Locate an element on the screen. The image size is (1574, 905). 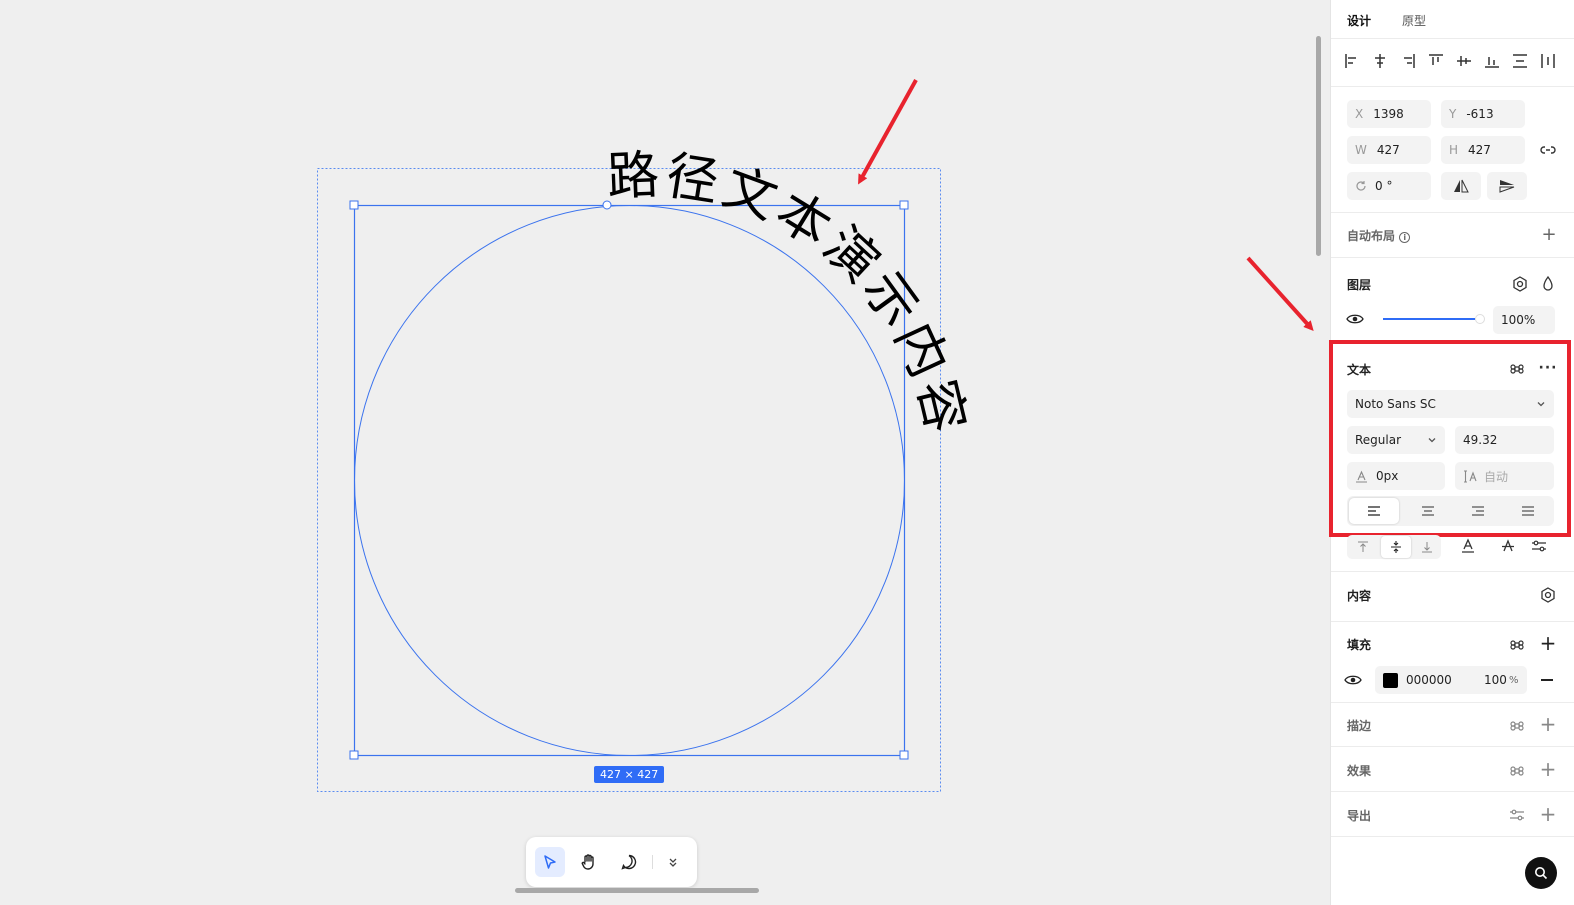
remove-fill-icon is located at coordinates (1547, 680).